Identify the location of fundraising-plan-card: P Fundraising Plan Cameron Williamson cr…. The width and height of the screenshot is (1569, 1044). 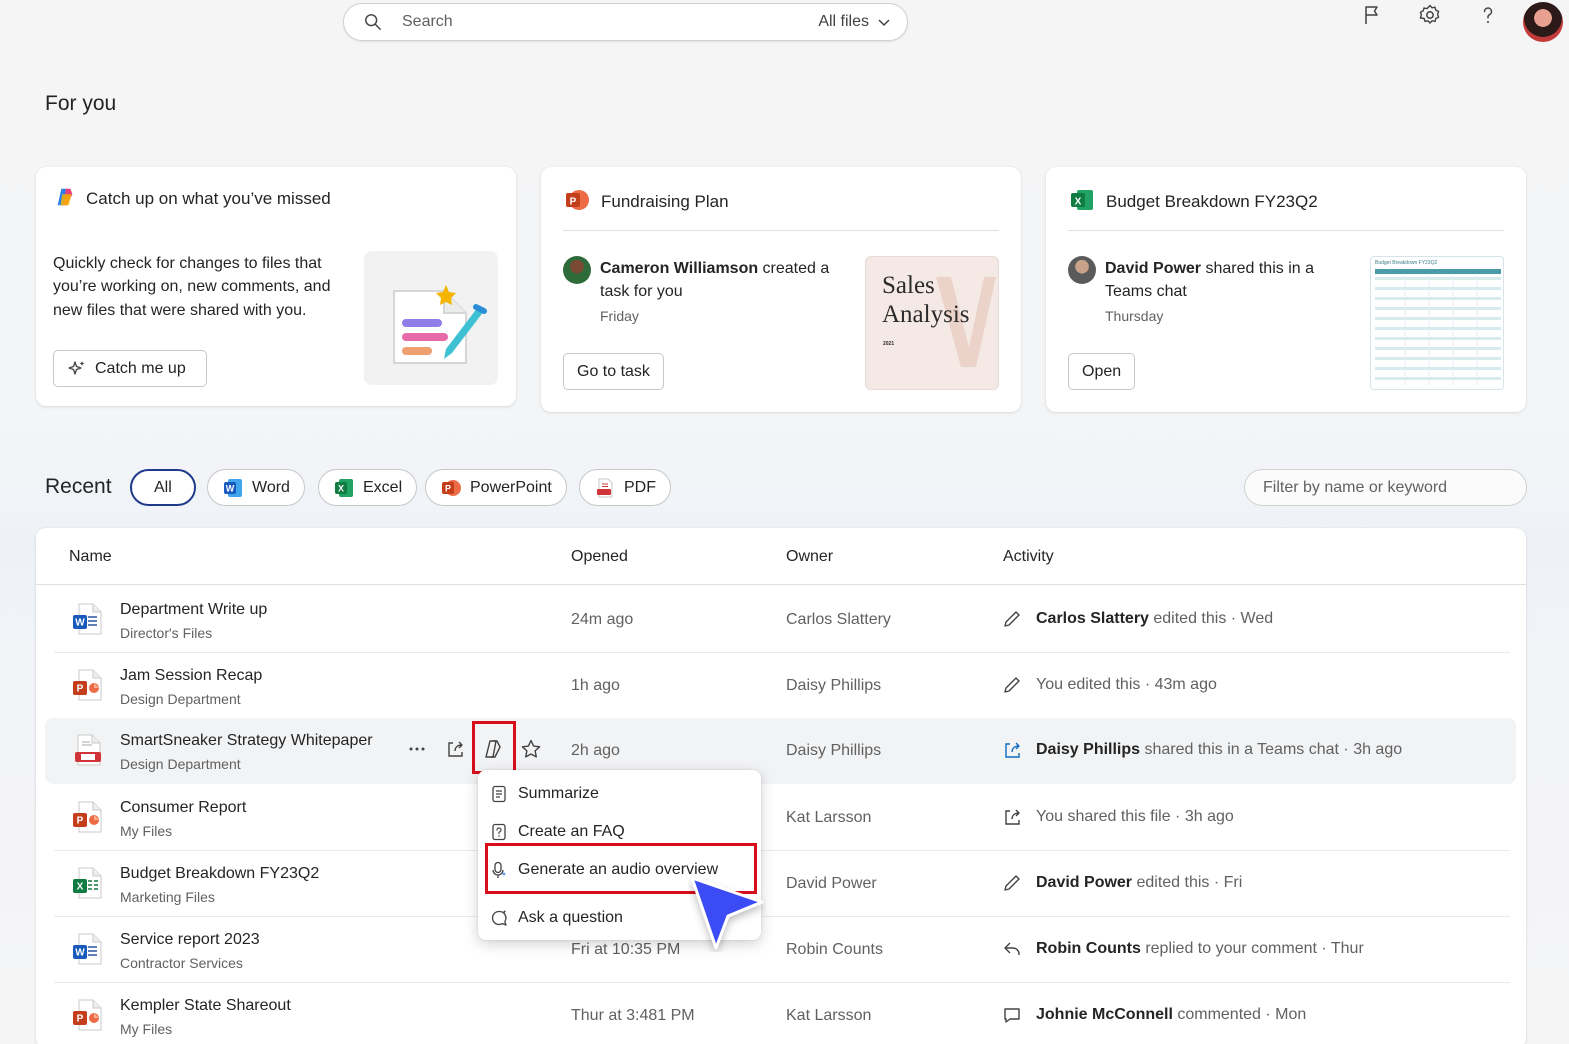
(781, 289).